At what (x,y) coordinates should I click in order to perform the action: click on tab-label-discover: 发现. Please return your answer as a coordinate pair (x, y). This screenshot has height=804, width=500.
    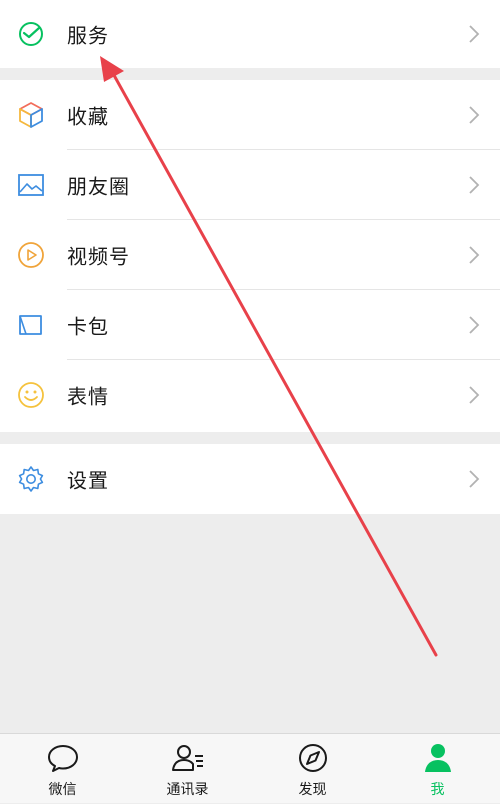
    Looking at the image, I should click on (312, 790).